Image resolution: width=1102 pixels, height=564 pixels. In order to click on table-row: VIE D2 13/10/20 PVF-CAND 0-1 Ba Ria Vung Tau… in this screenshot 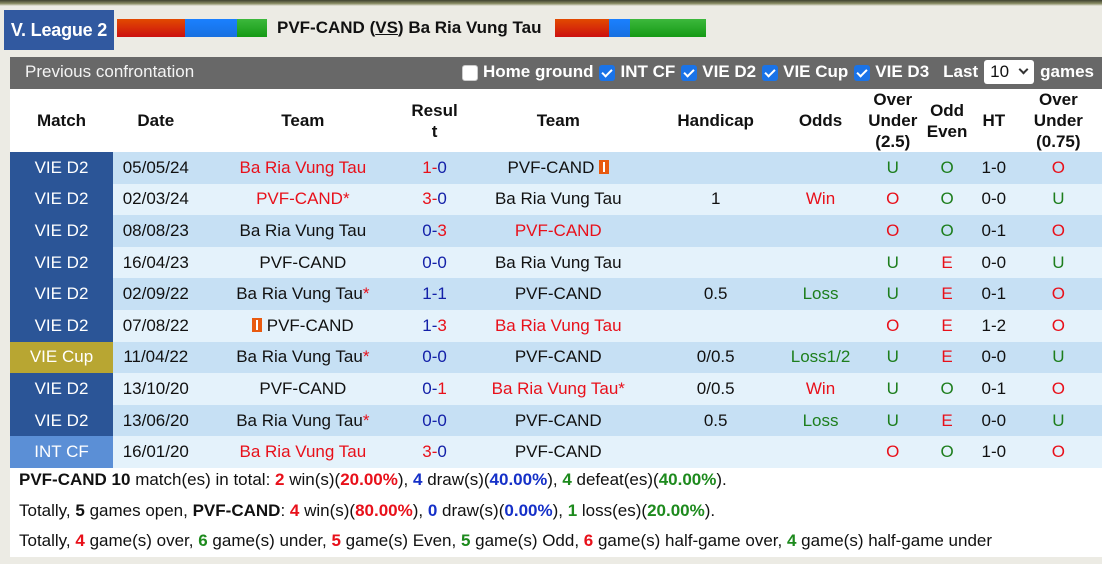, I will do `click(556, 389)`.